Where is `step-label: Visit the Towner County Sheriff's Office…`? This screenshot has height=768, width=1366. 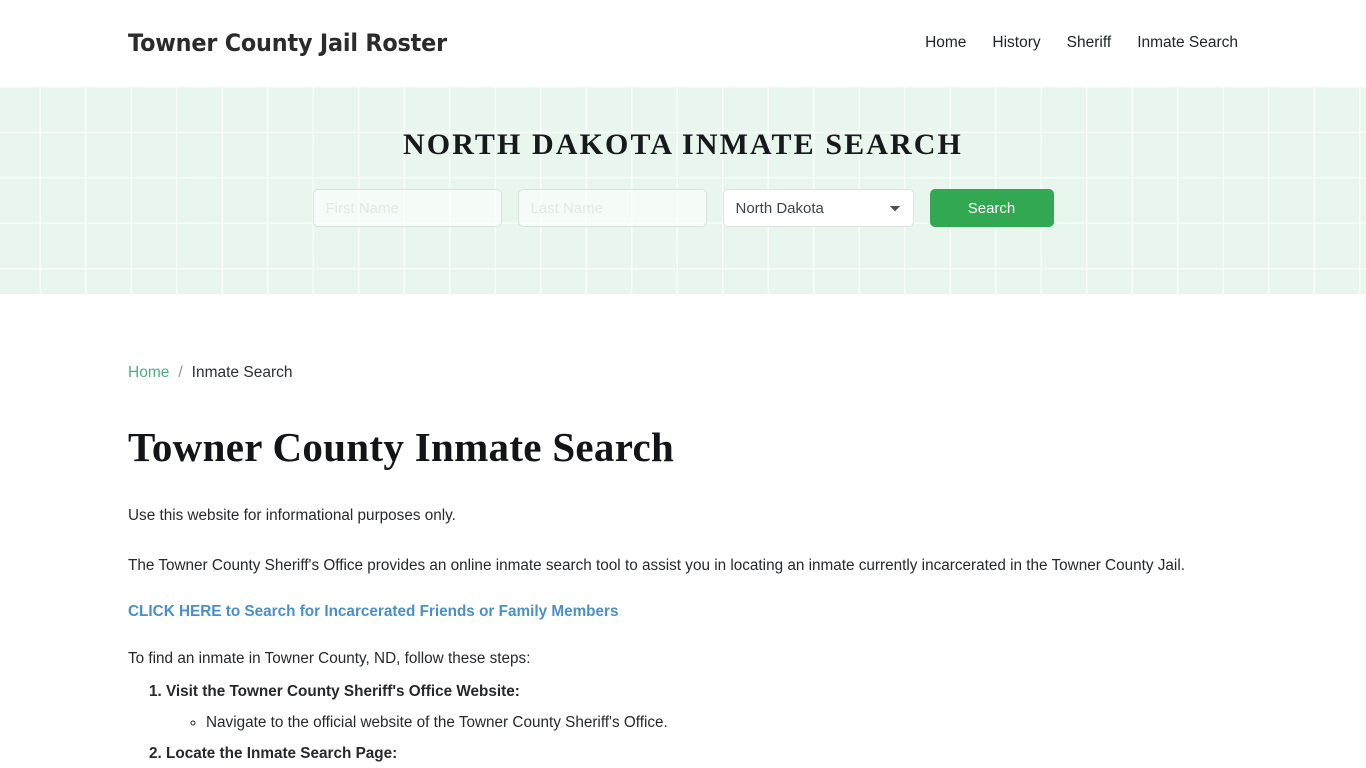 step-label: Visit the Towner County Sheriff's Office… is located at coordinates (343, 692).